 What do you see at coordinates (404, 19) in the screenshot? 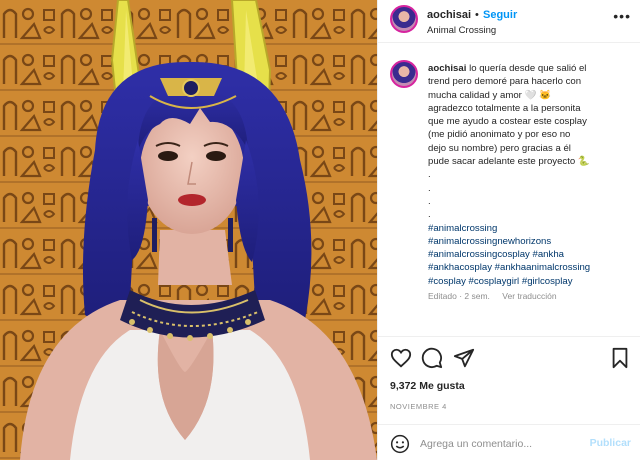
I see `author-avatar` at bounding box center [404, 19].